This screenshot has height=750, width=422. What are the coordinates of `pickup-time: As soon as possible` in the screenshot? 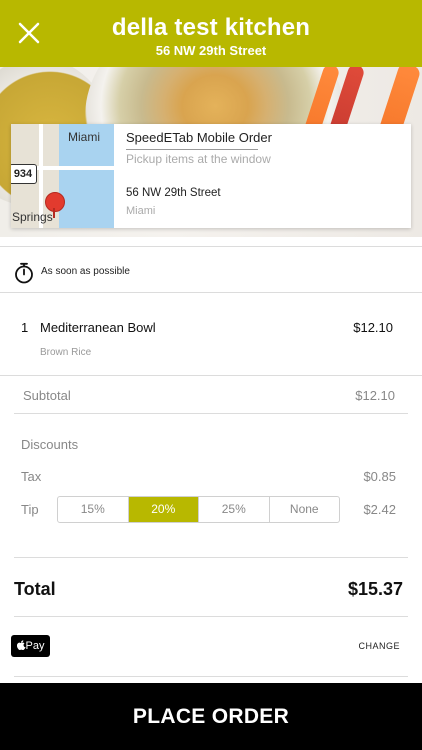 It's located at (85, 271).